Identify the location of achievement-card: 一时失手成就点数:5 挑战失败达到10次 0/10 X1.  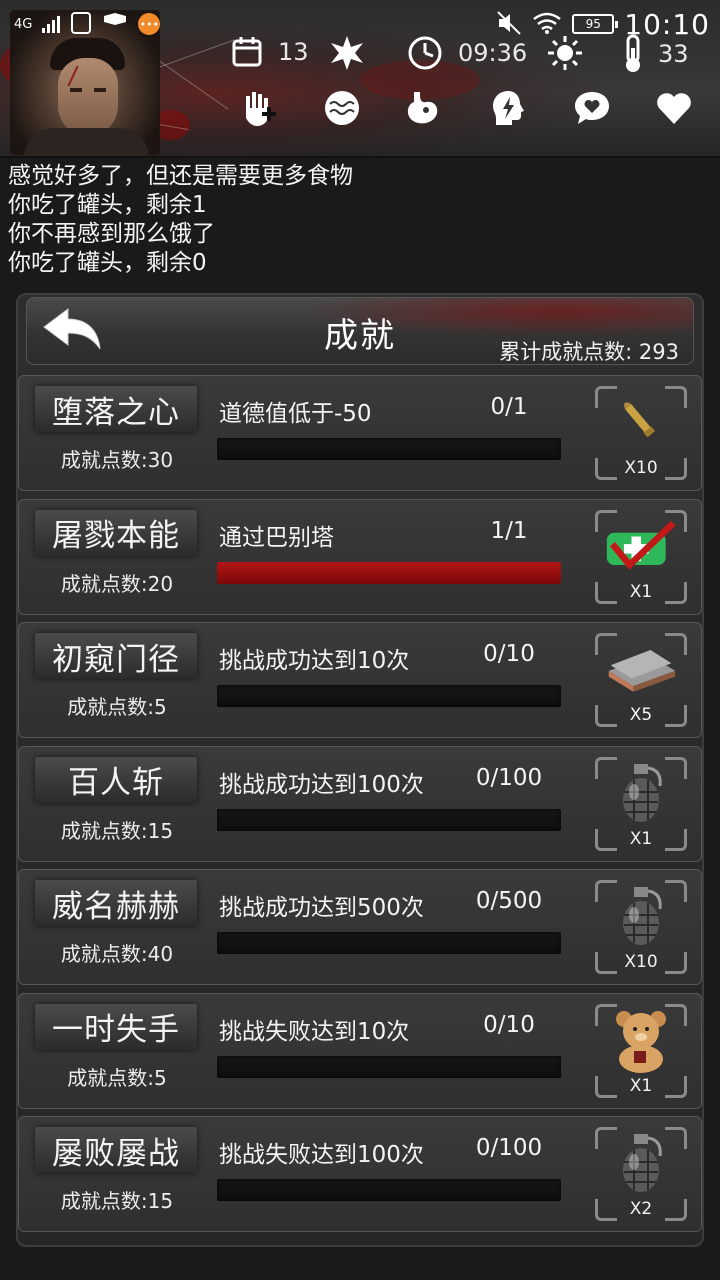
(360, 1050).